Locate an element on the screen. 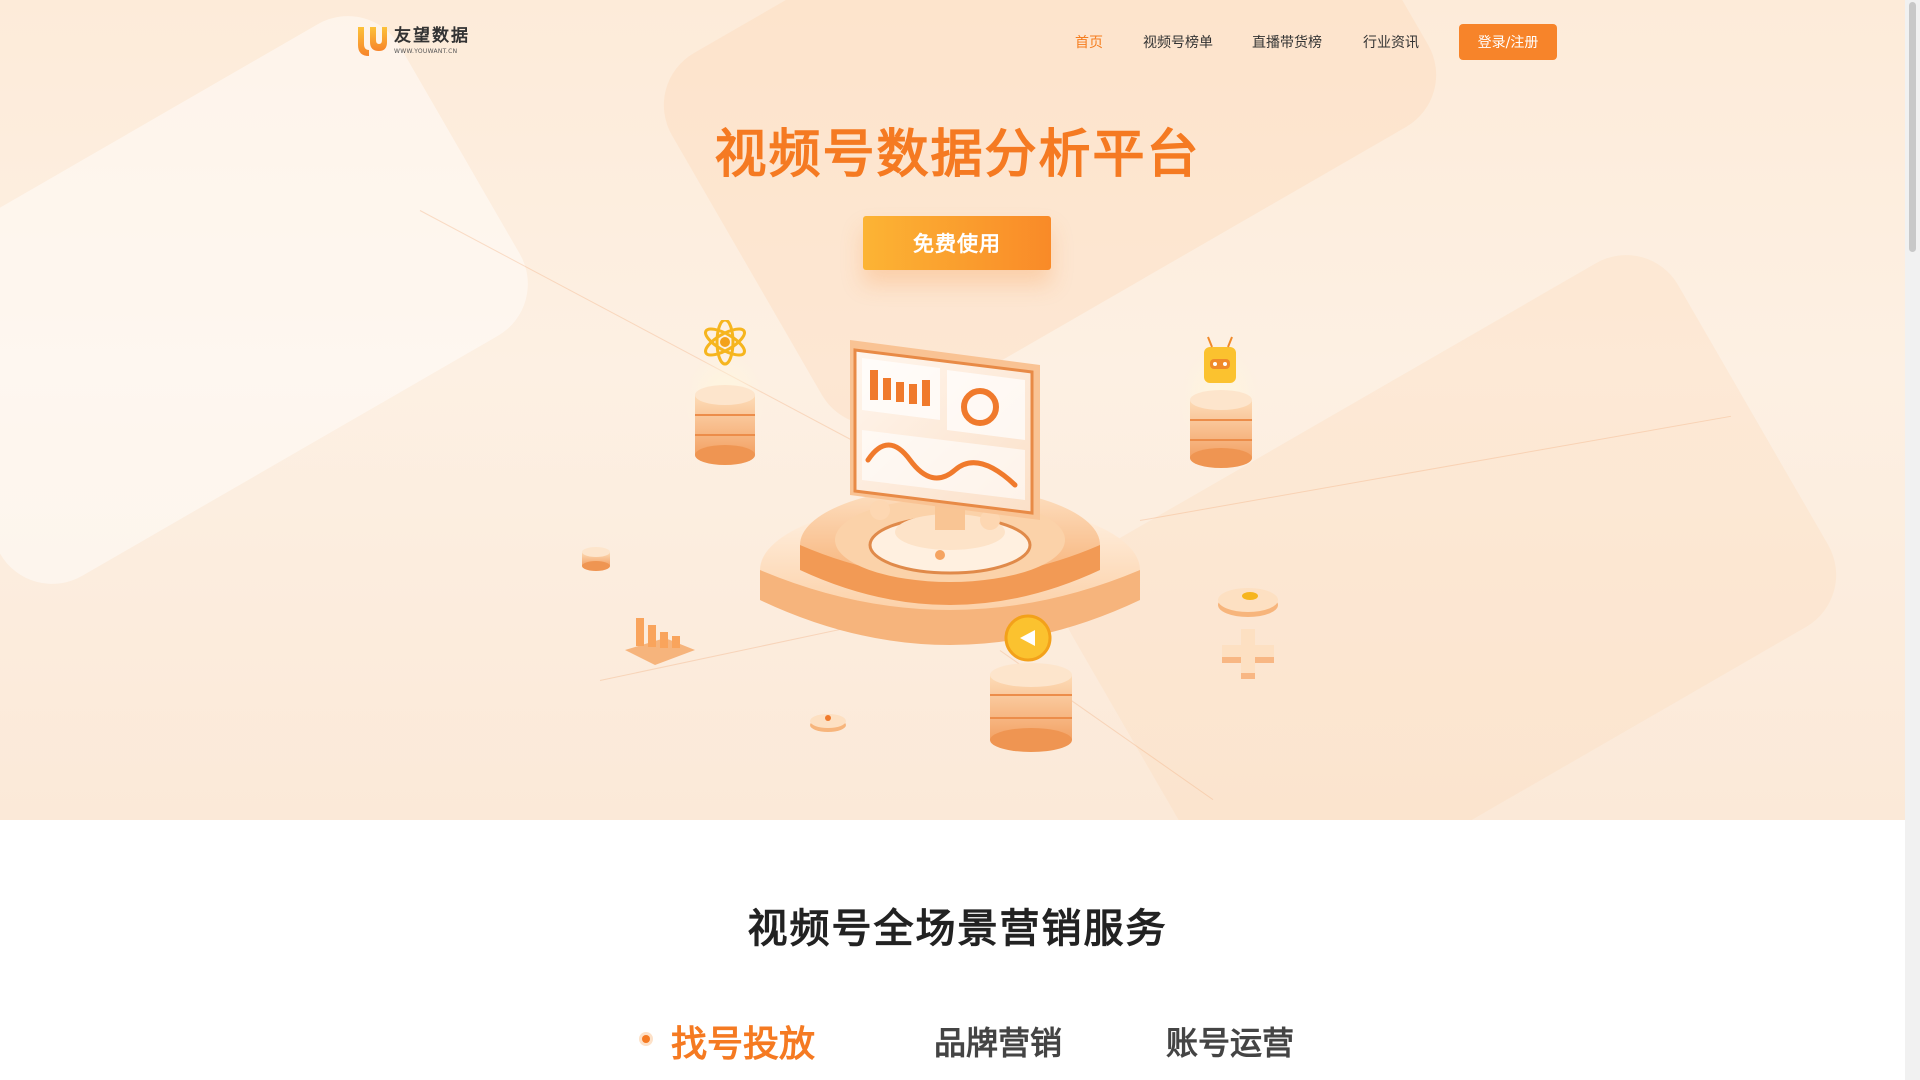  free-trial-button: 免费使用 is located at coordinates (957, 243).